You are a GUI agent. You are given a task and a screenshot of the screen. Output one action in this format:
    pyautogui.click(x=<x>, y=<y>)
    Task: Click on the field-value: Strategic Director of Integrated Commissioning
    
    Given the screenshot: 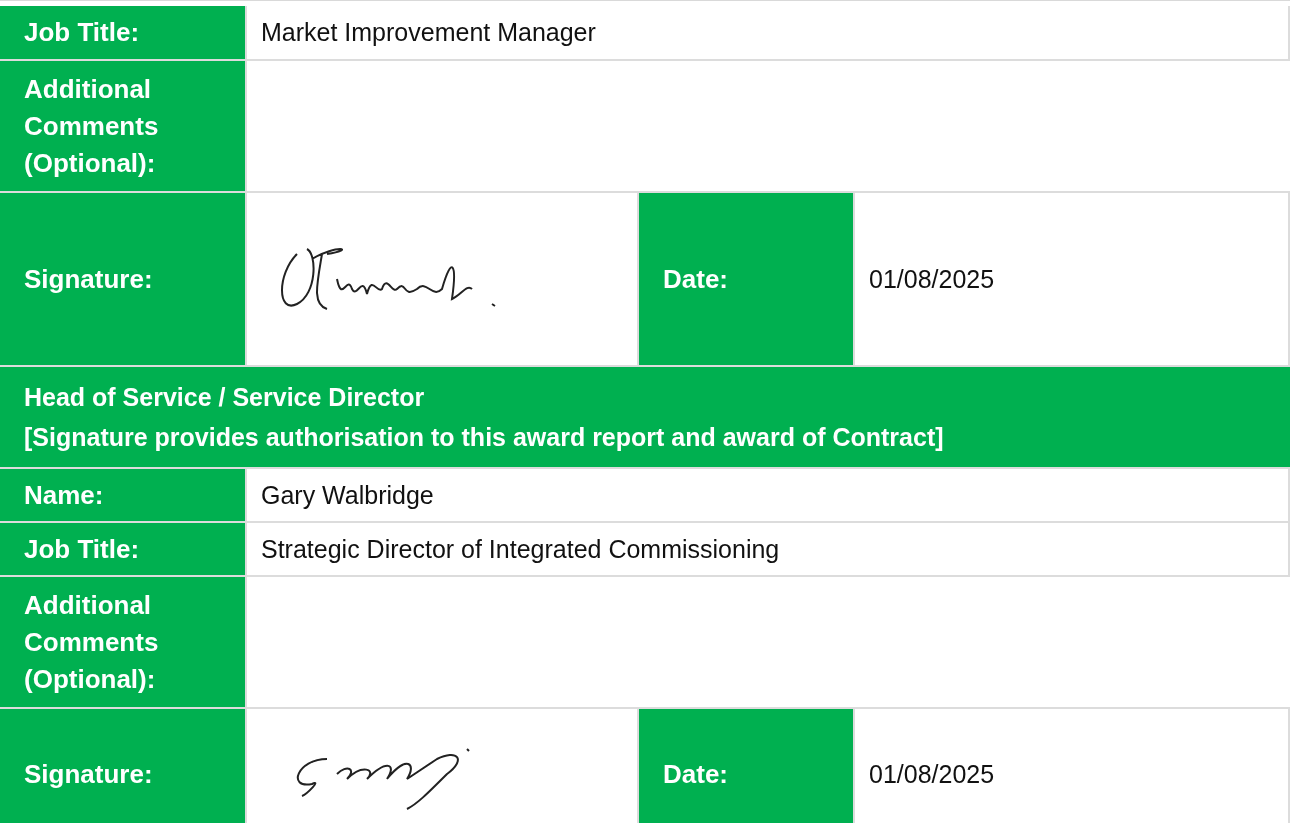 What is the action you would take?
    pyautogui.click(x=768, y=549)
    